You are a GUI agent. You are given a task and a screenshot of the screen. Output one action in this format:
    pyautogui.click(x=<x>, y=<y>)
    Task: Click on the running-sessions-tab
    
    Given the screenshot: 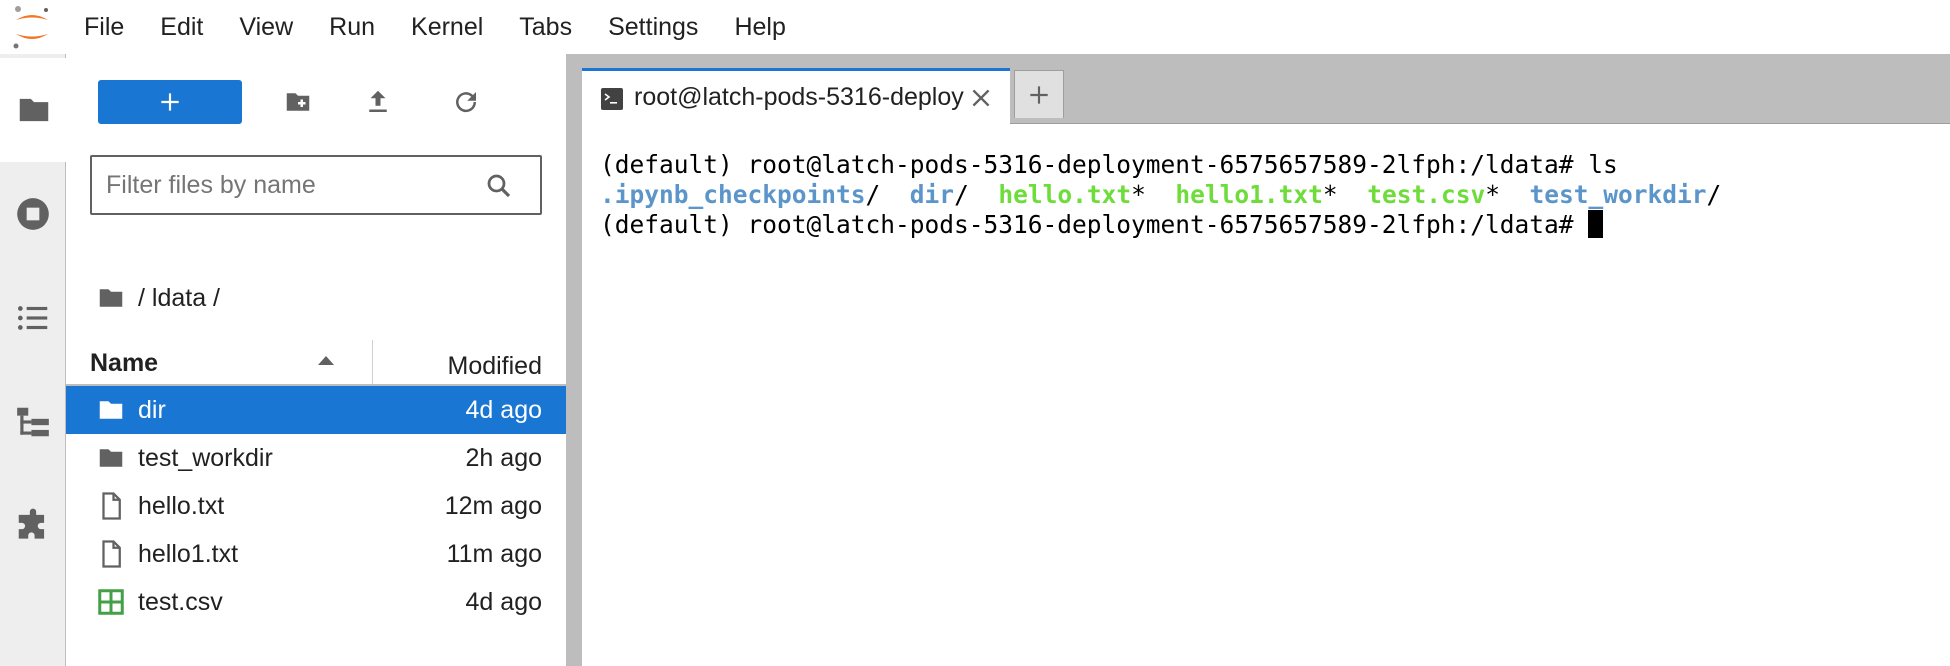 What is the action you would take?
    pyautogui.click(x=33, y=214)
    